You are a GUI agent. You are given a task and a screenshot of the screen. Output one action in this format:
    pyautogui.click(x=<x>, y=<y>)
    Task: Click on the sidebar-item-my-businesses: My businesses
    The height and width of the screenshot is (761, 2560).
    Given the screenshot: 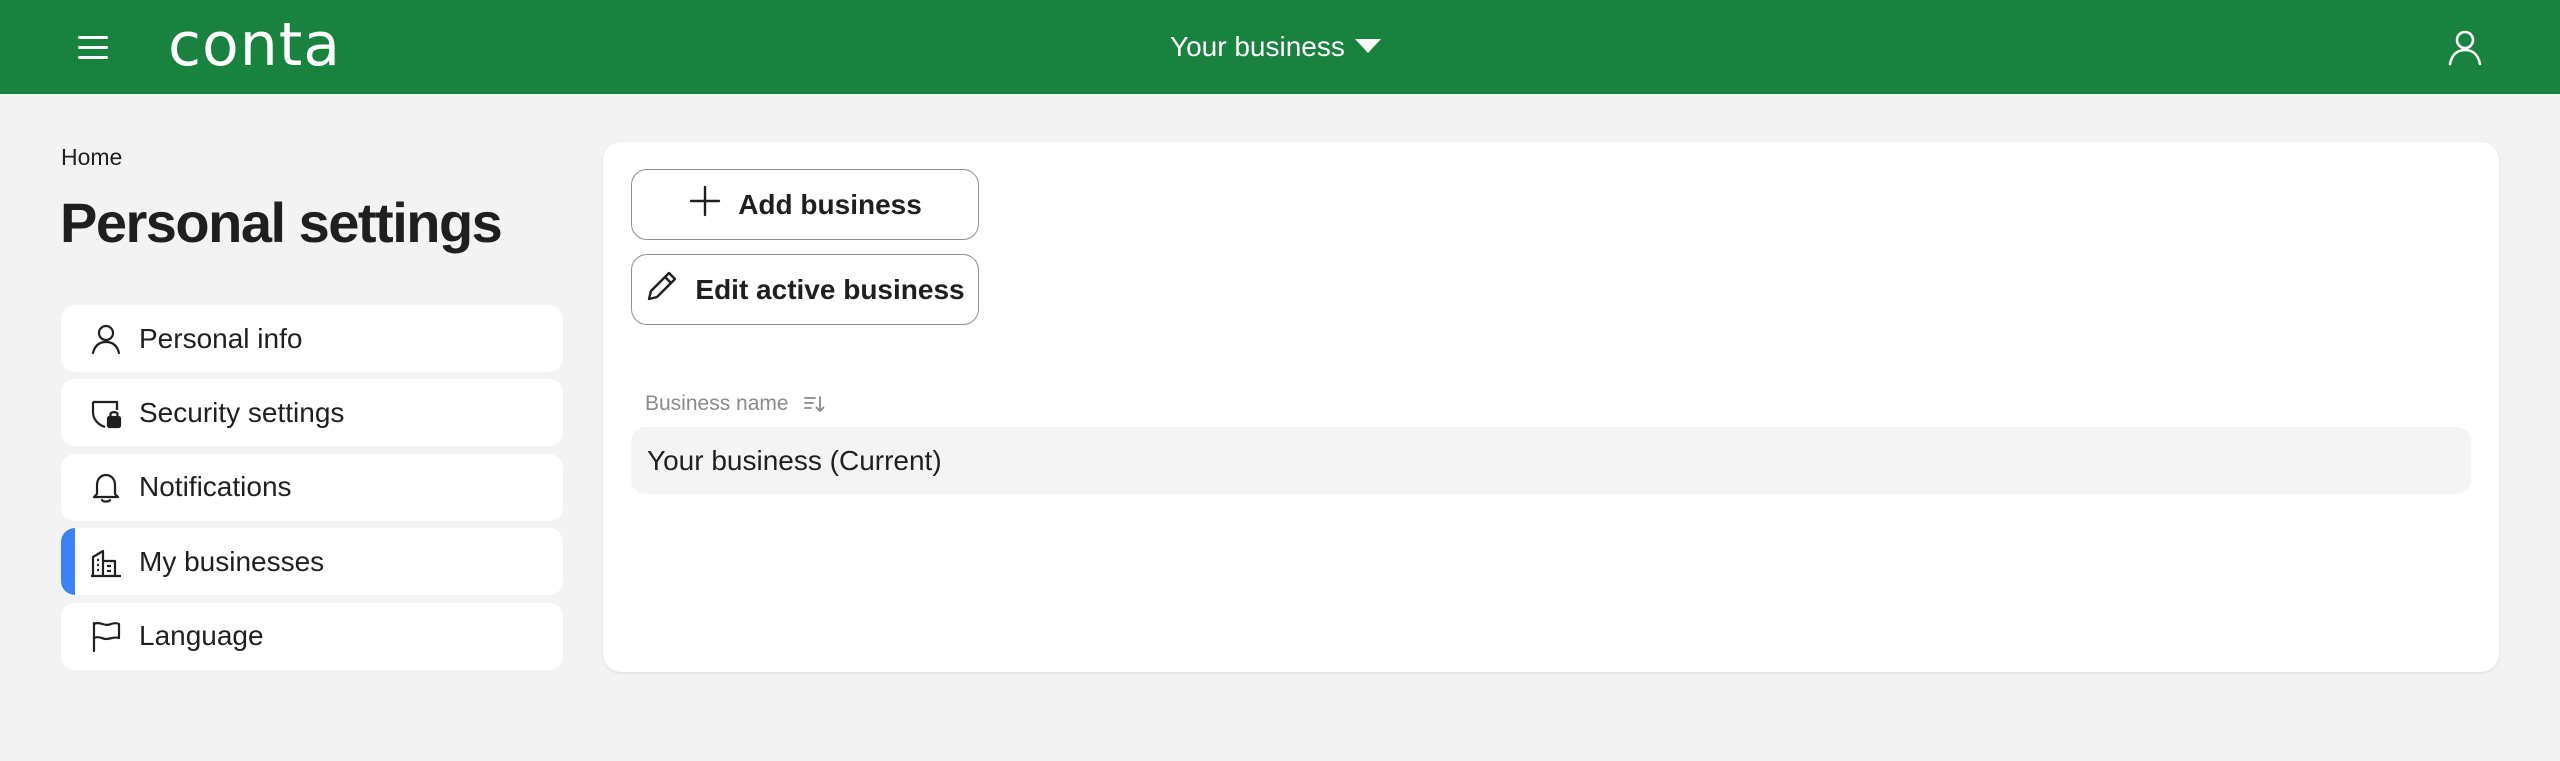 What is the action you would take?
    pyautogui.click(x=312, y=562)
    